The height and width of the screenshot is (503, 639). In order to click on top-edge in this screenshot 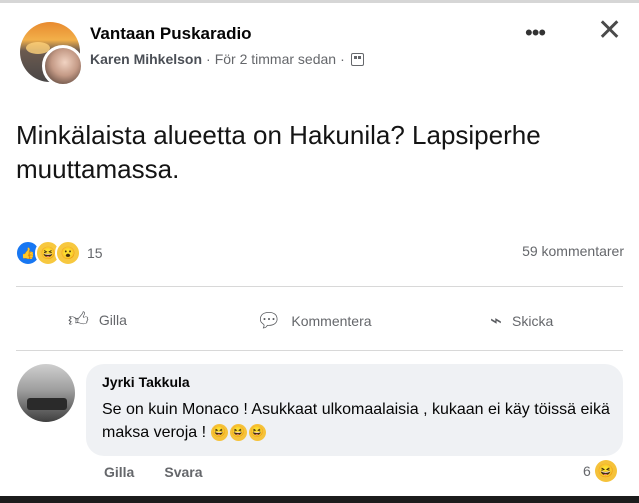, I will do `click(319, 1)`.